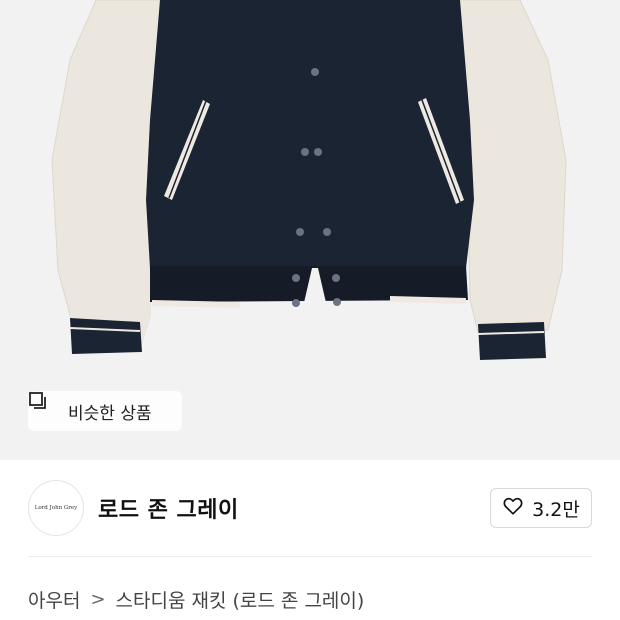  What do you see at coordinates (110, 413) in the screenshot?
I see `similar-products-label: 비슷한 상품` at bounding box center [110, 413].